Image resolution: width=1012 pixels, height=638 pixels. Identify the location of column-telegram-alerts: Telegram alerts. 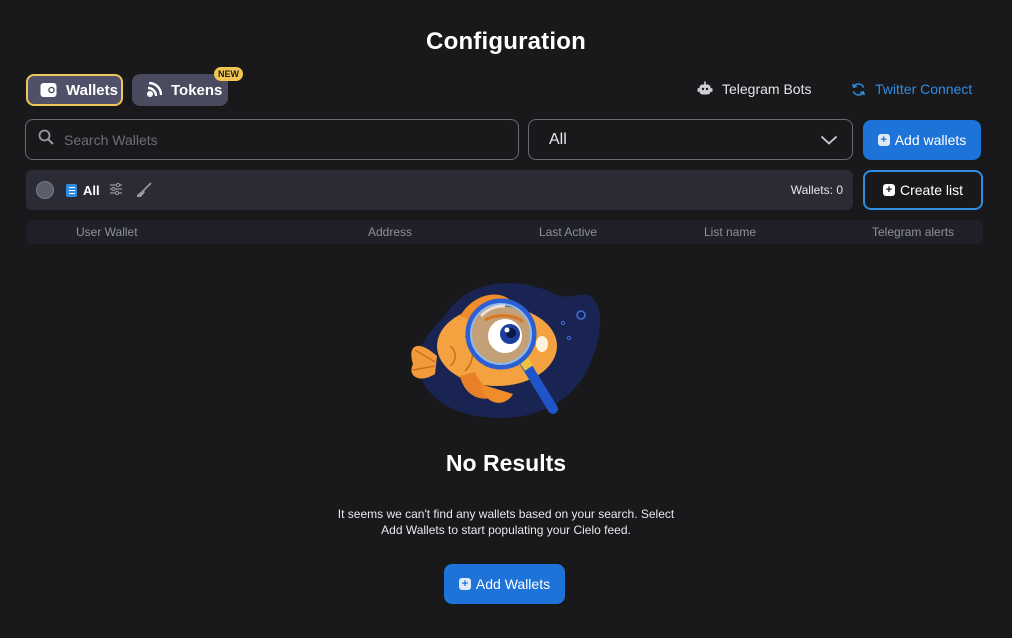
(913, 232).